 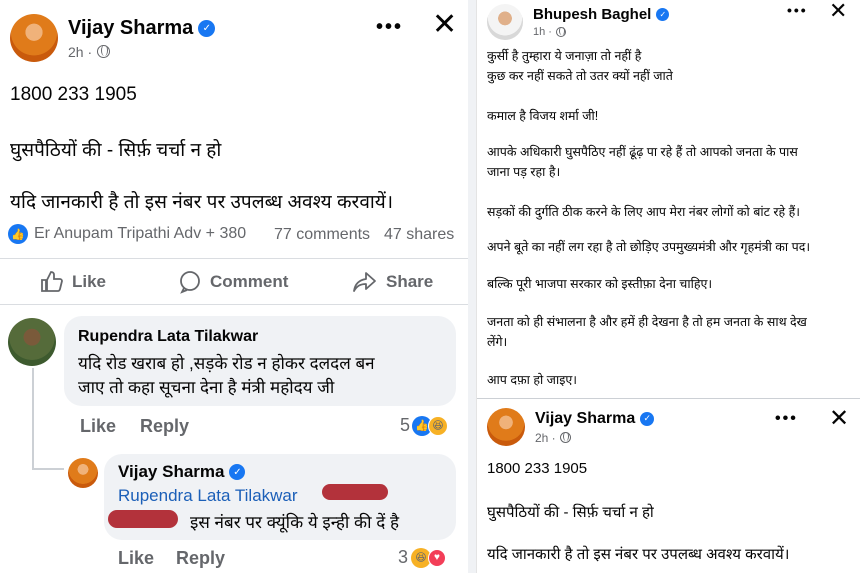 I want to click on shares-count: 47 shares, so click(x=419, y=235).